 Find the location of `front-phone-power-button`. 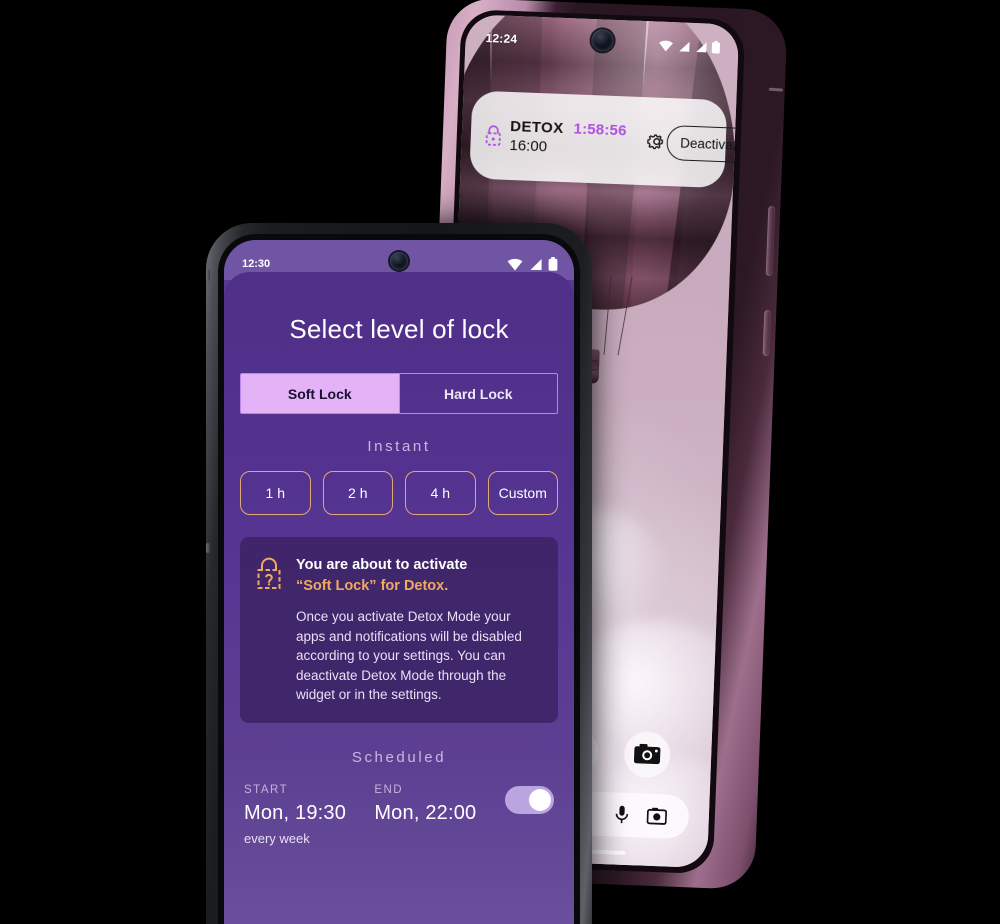

front-phone-power-button is located at coordinates (208, 548).